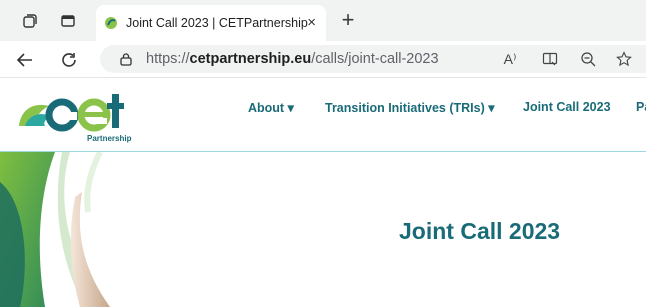 The height and width of the screenshot is (307, 646). What do you see at coordinates (550, 59) in the screenshot?
I see `immersive-reader-icon` at bounding box center [550, 59].